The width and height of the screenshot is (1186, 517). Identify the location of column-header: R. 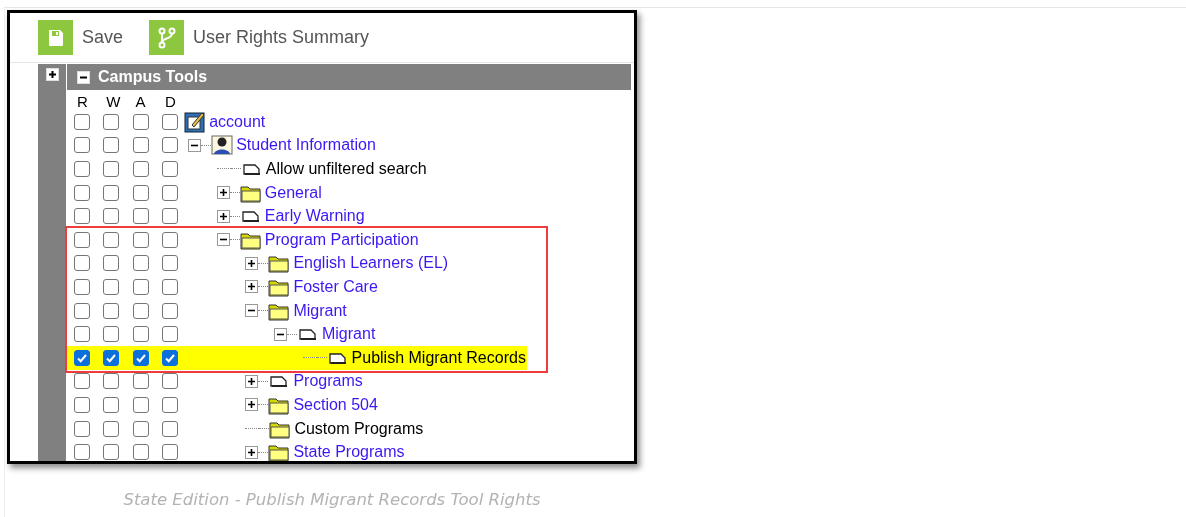
(82, 101).